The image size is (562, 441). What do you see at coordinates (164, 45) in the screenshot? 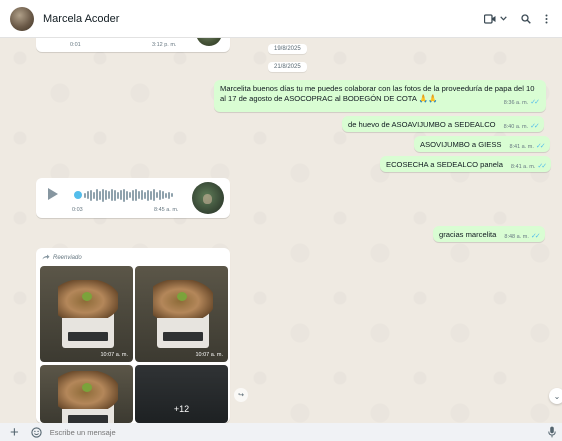
I see `message-time: 3:12 p. m.` at bounding box center [164, 45].